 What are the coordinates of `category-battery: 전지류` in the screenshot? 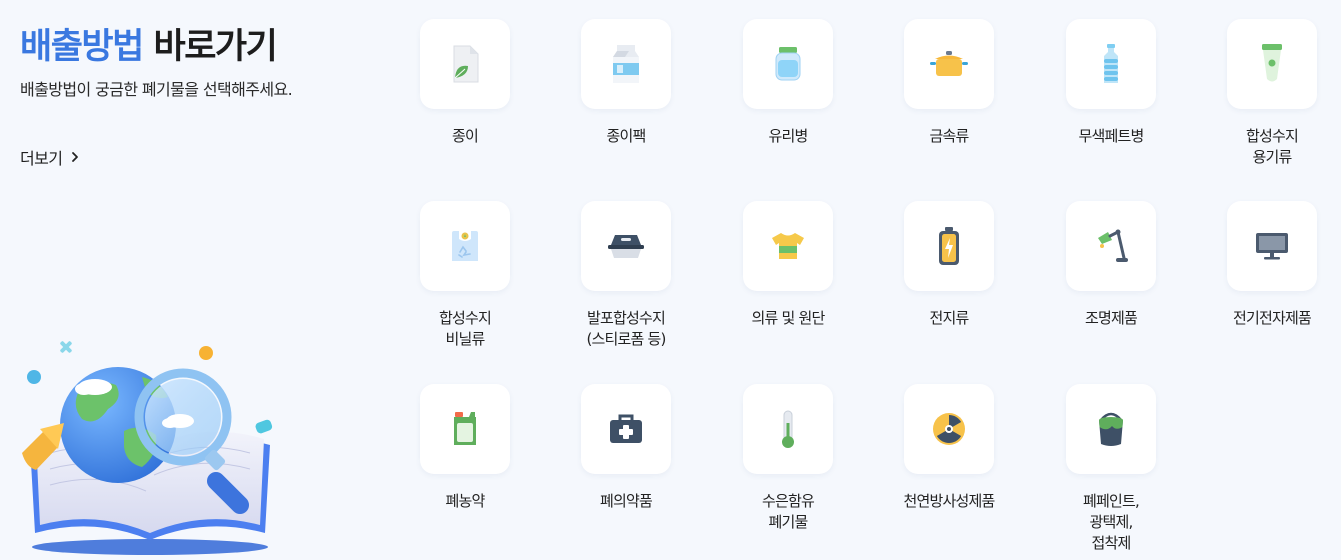 It's located at (949, 265).